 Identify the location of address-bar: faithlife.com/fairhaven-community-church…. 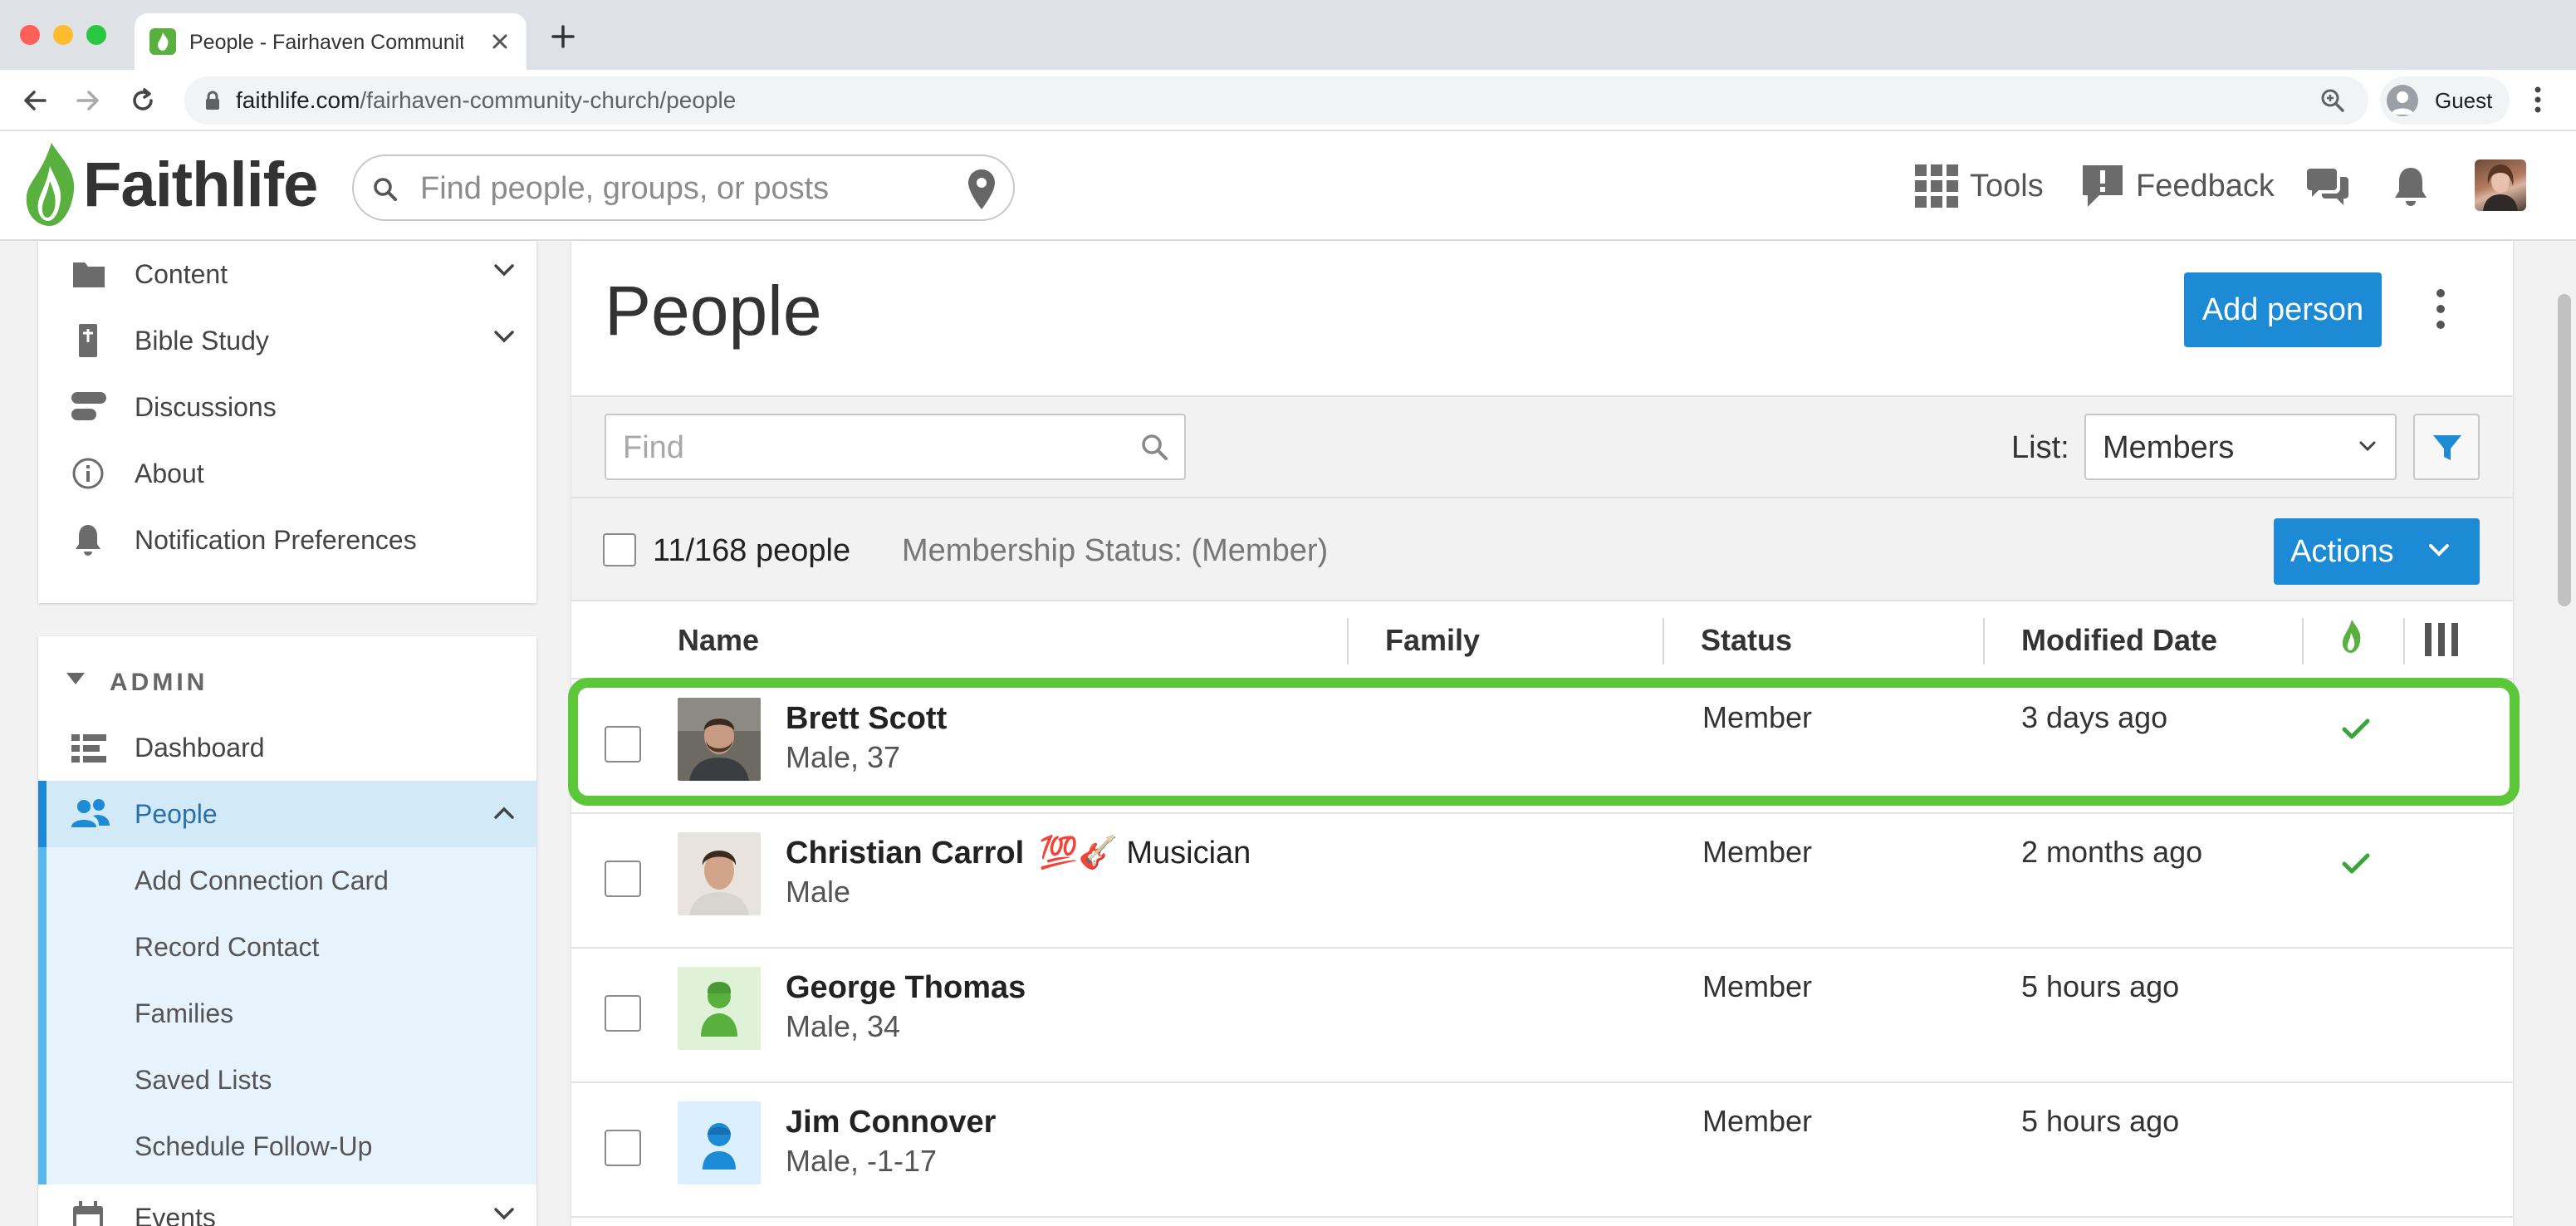
(1276, 101).